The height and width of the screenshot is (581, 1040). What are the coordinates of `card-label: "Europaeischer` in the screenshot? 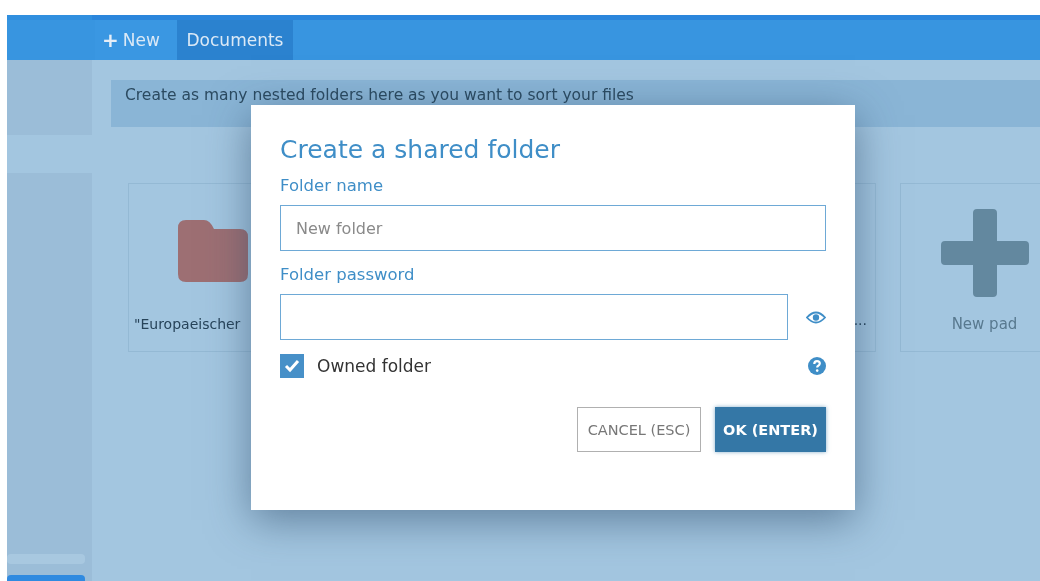 It's located at (187, 324).